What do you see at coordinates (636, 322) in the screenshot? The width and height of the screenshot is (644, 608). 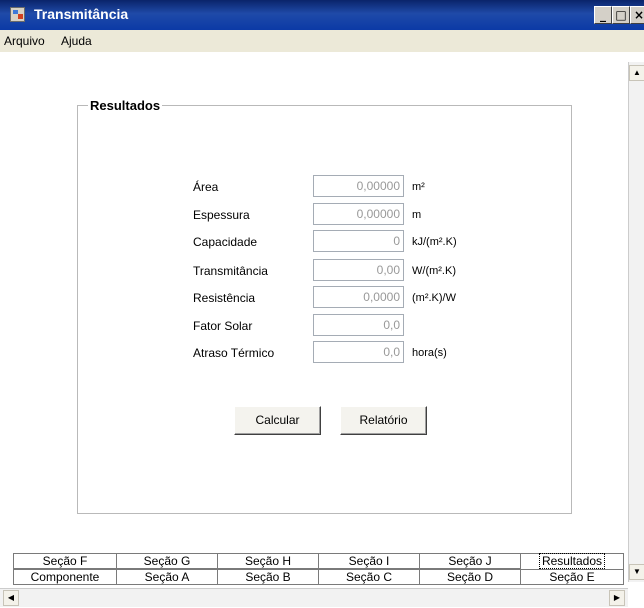 I see `vertical-scrollbar: ▲ ▼` at bounding box center [636, 322].